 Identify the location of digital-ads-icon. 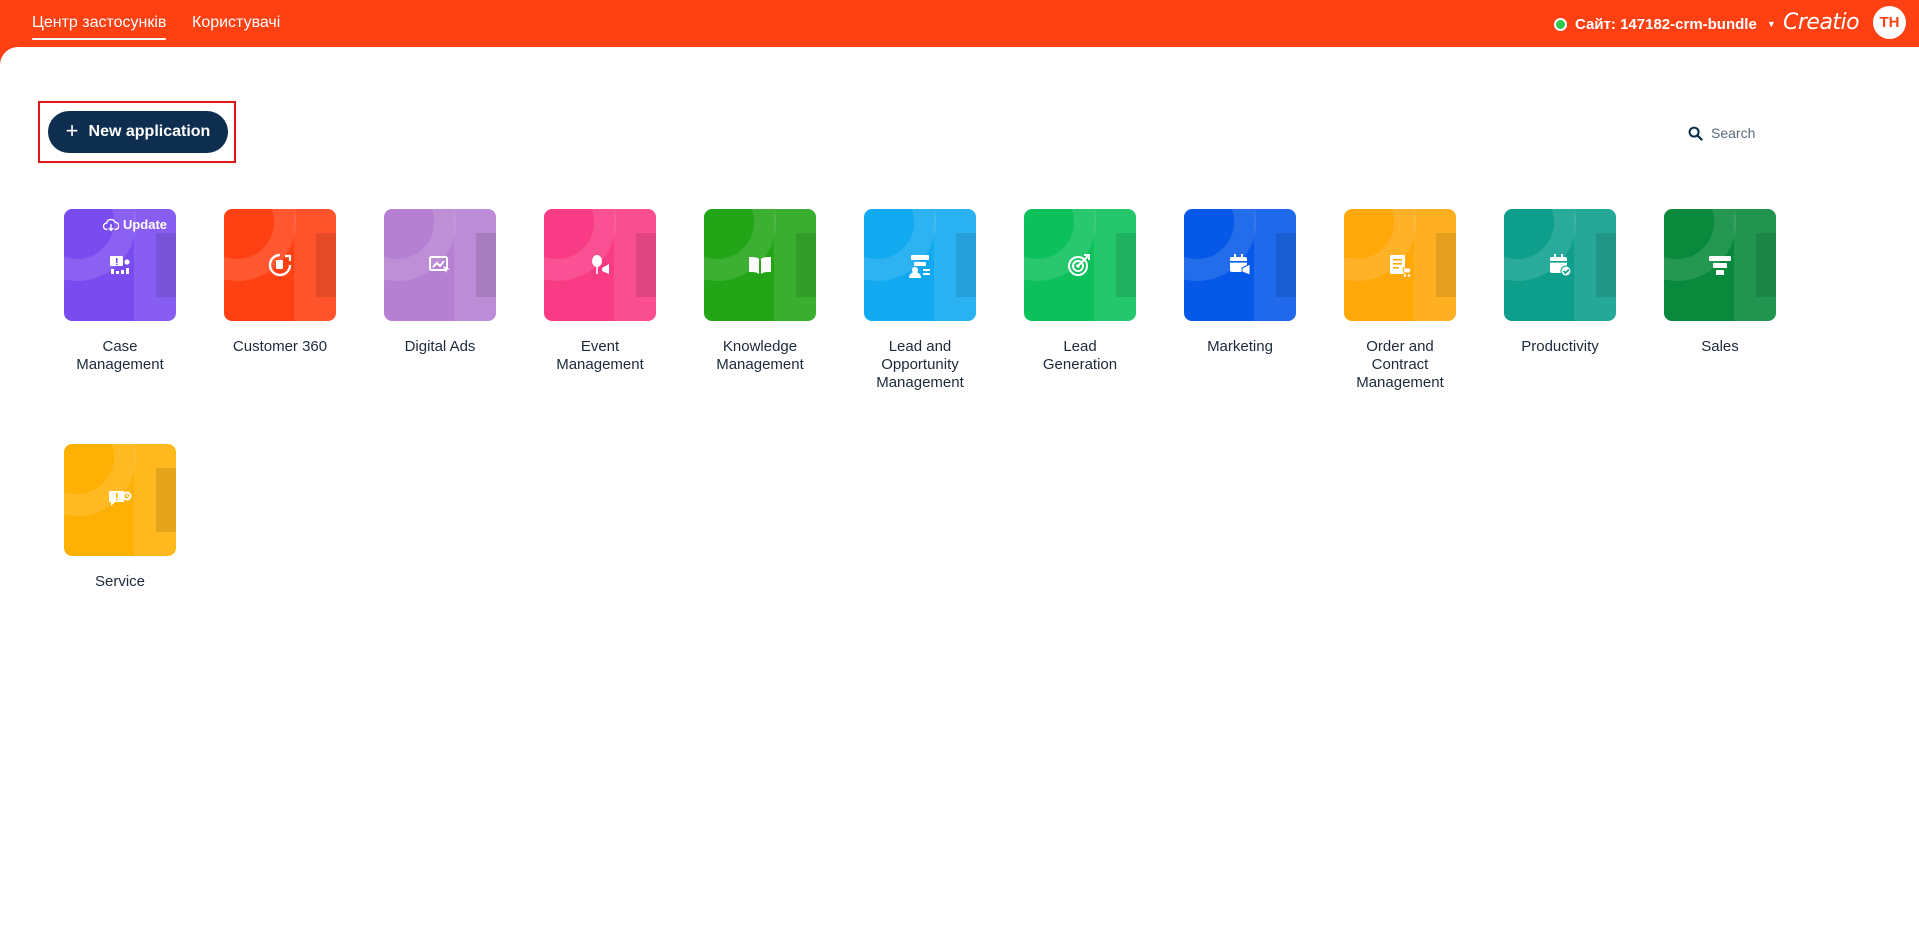
(440, 265).